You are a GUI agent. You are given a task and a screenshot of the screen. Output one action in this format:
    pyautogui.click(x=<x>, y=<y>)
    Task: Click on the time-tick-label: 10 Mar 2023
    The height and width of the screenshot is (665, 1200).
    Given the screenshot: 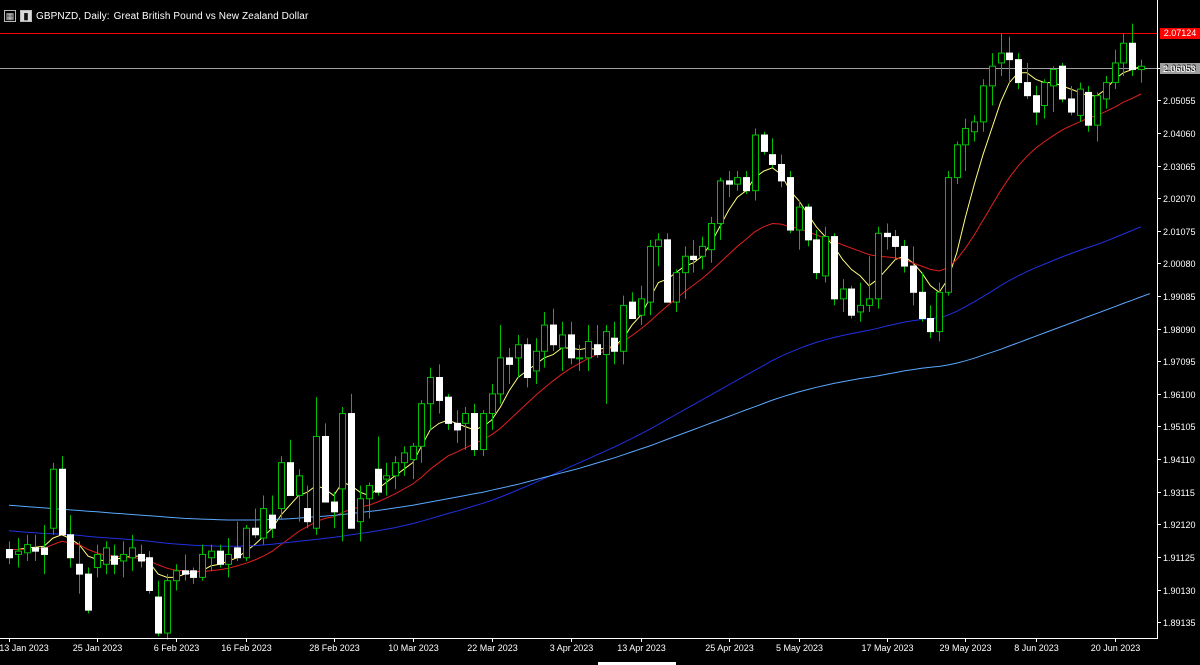 What is the action you would take?
    pyautogui.click(x=413, y=648)
    